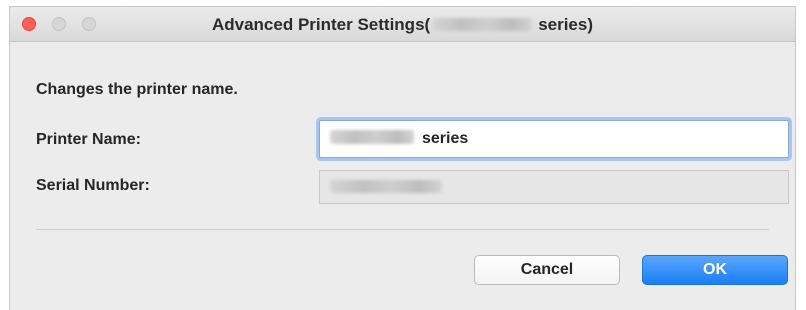 This screenshot has width=806, height=310. Describe the element at coordinates (402, 229) in the screenshot. I see `divider` at that location.